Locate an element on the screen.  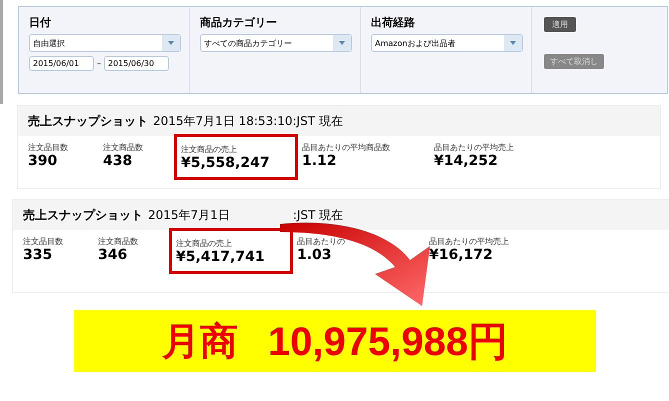
banner-amount: 10,975,988円 is located at coordinates (388, 342).